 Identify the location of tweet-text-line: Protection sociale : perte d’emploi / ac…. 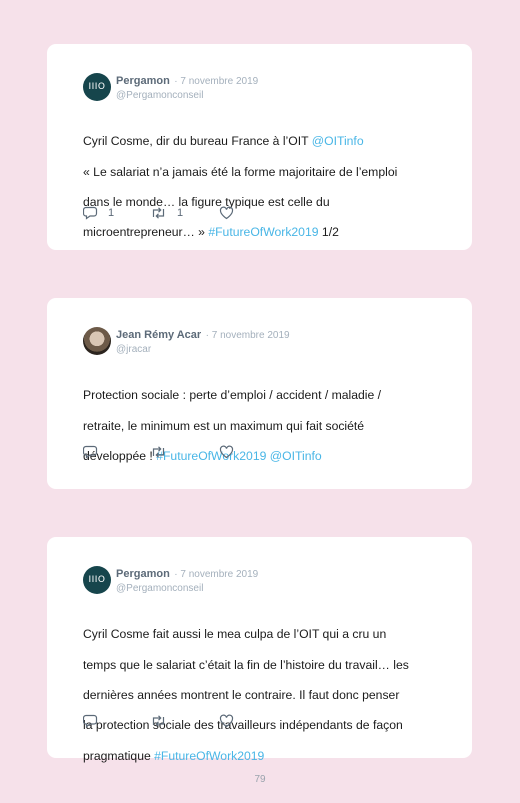
(232, 395).